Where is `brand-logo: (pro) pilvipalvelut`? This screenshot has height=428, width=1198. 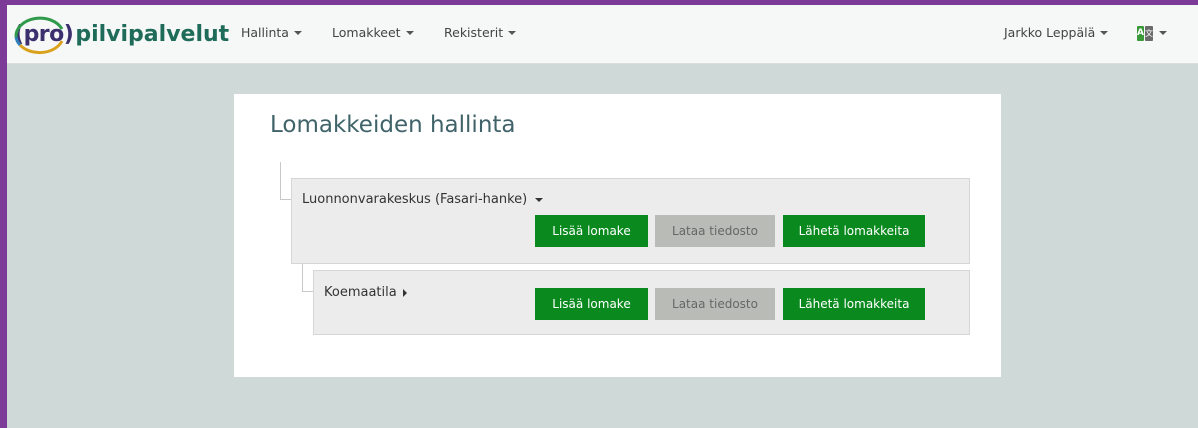
brand-logo: (pro) pilvipalvelut is located at coordinates (122, 35).